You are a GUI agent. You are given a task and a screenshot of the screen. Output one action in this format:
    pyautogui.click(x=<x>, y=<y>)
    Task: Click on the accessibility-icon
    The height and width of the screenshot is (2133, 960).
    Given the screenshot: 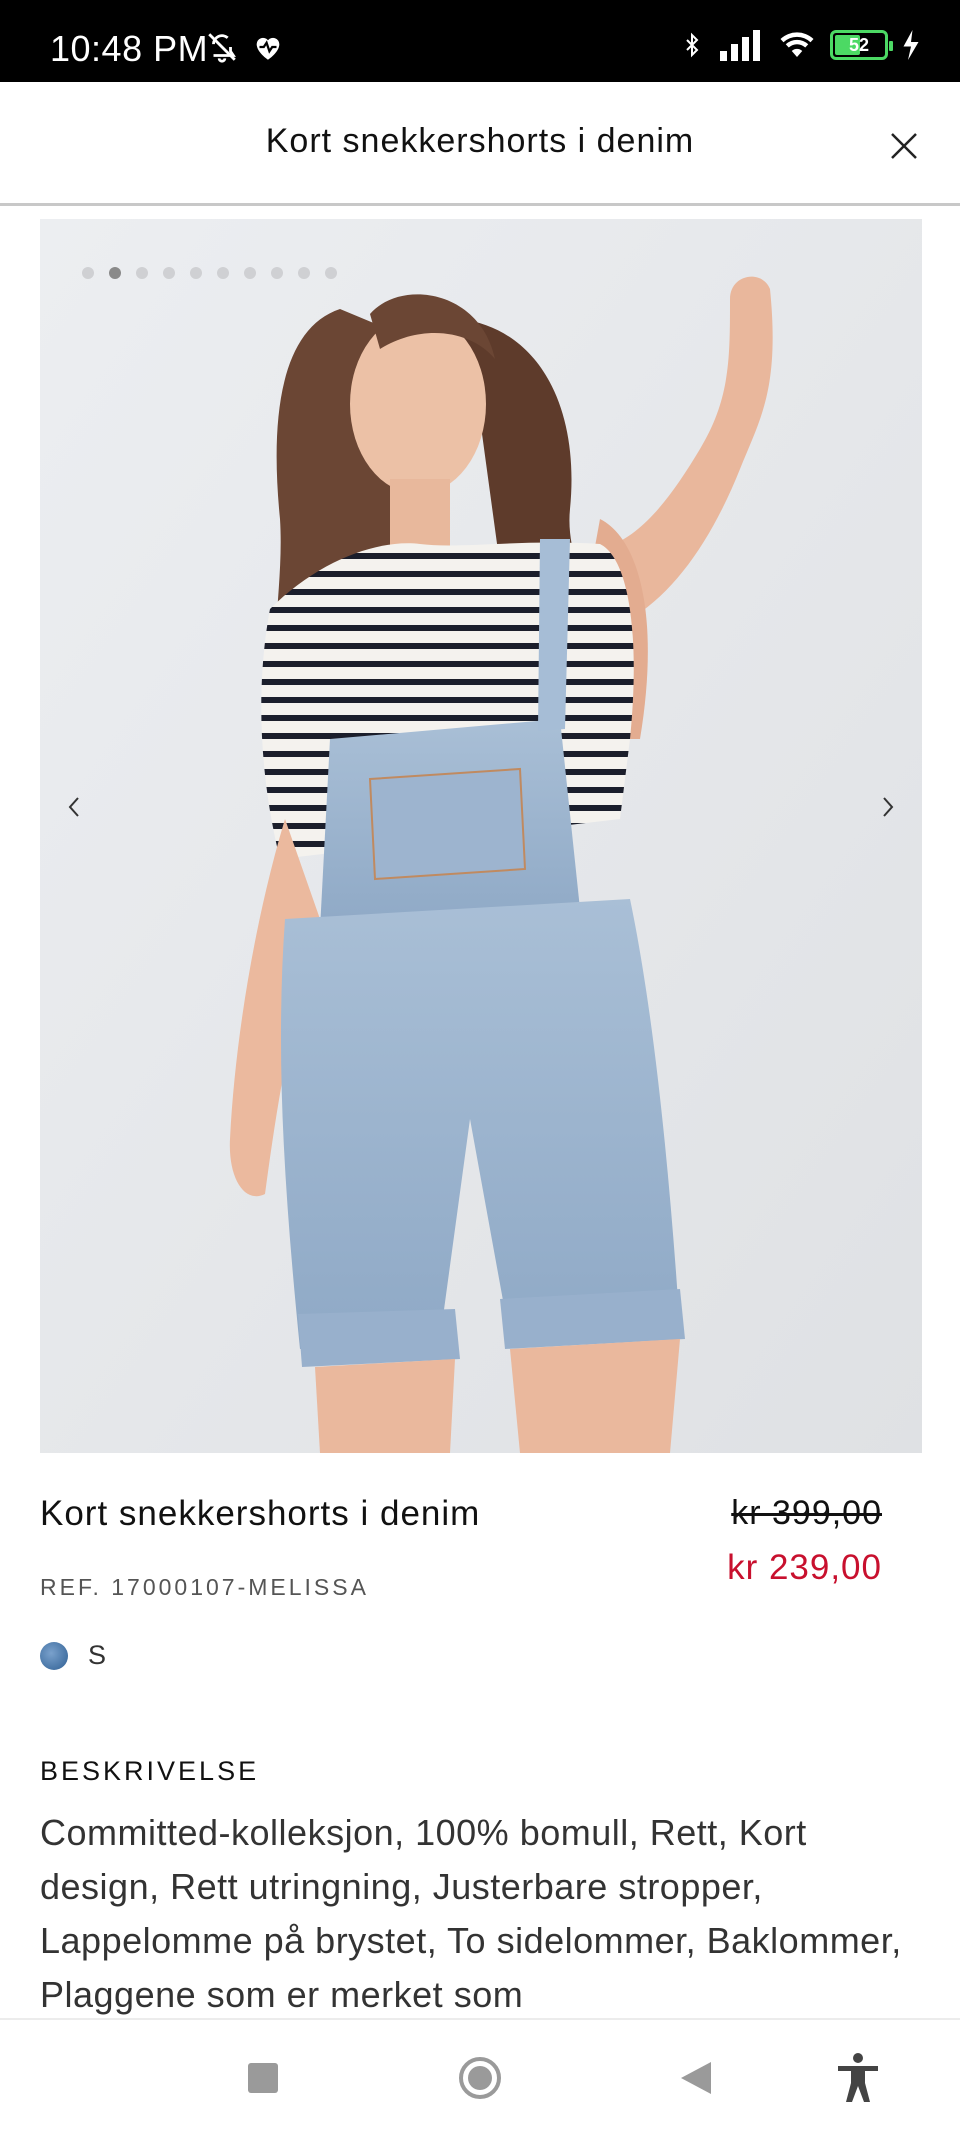 What is the action you would take?
    pyautogui.click(x=858, y=2077)
    